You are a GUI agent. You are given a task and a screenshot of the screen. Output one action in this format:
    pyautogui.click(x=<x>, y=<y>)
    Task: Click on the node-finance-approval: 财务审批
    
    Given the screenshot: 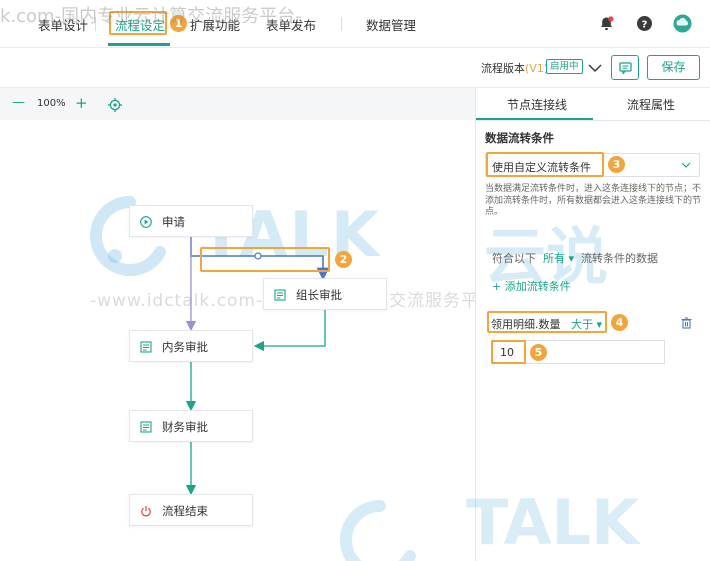 What is the action you would take?
    pyautogui.click(x=191, y=426)
    